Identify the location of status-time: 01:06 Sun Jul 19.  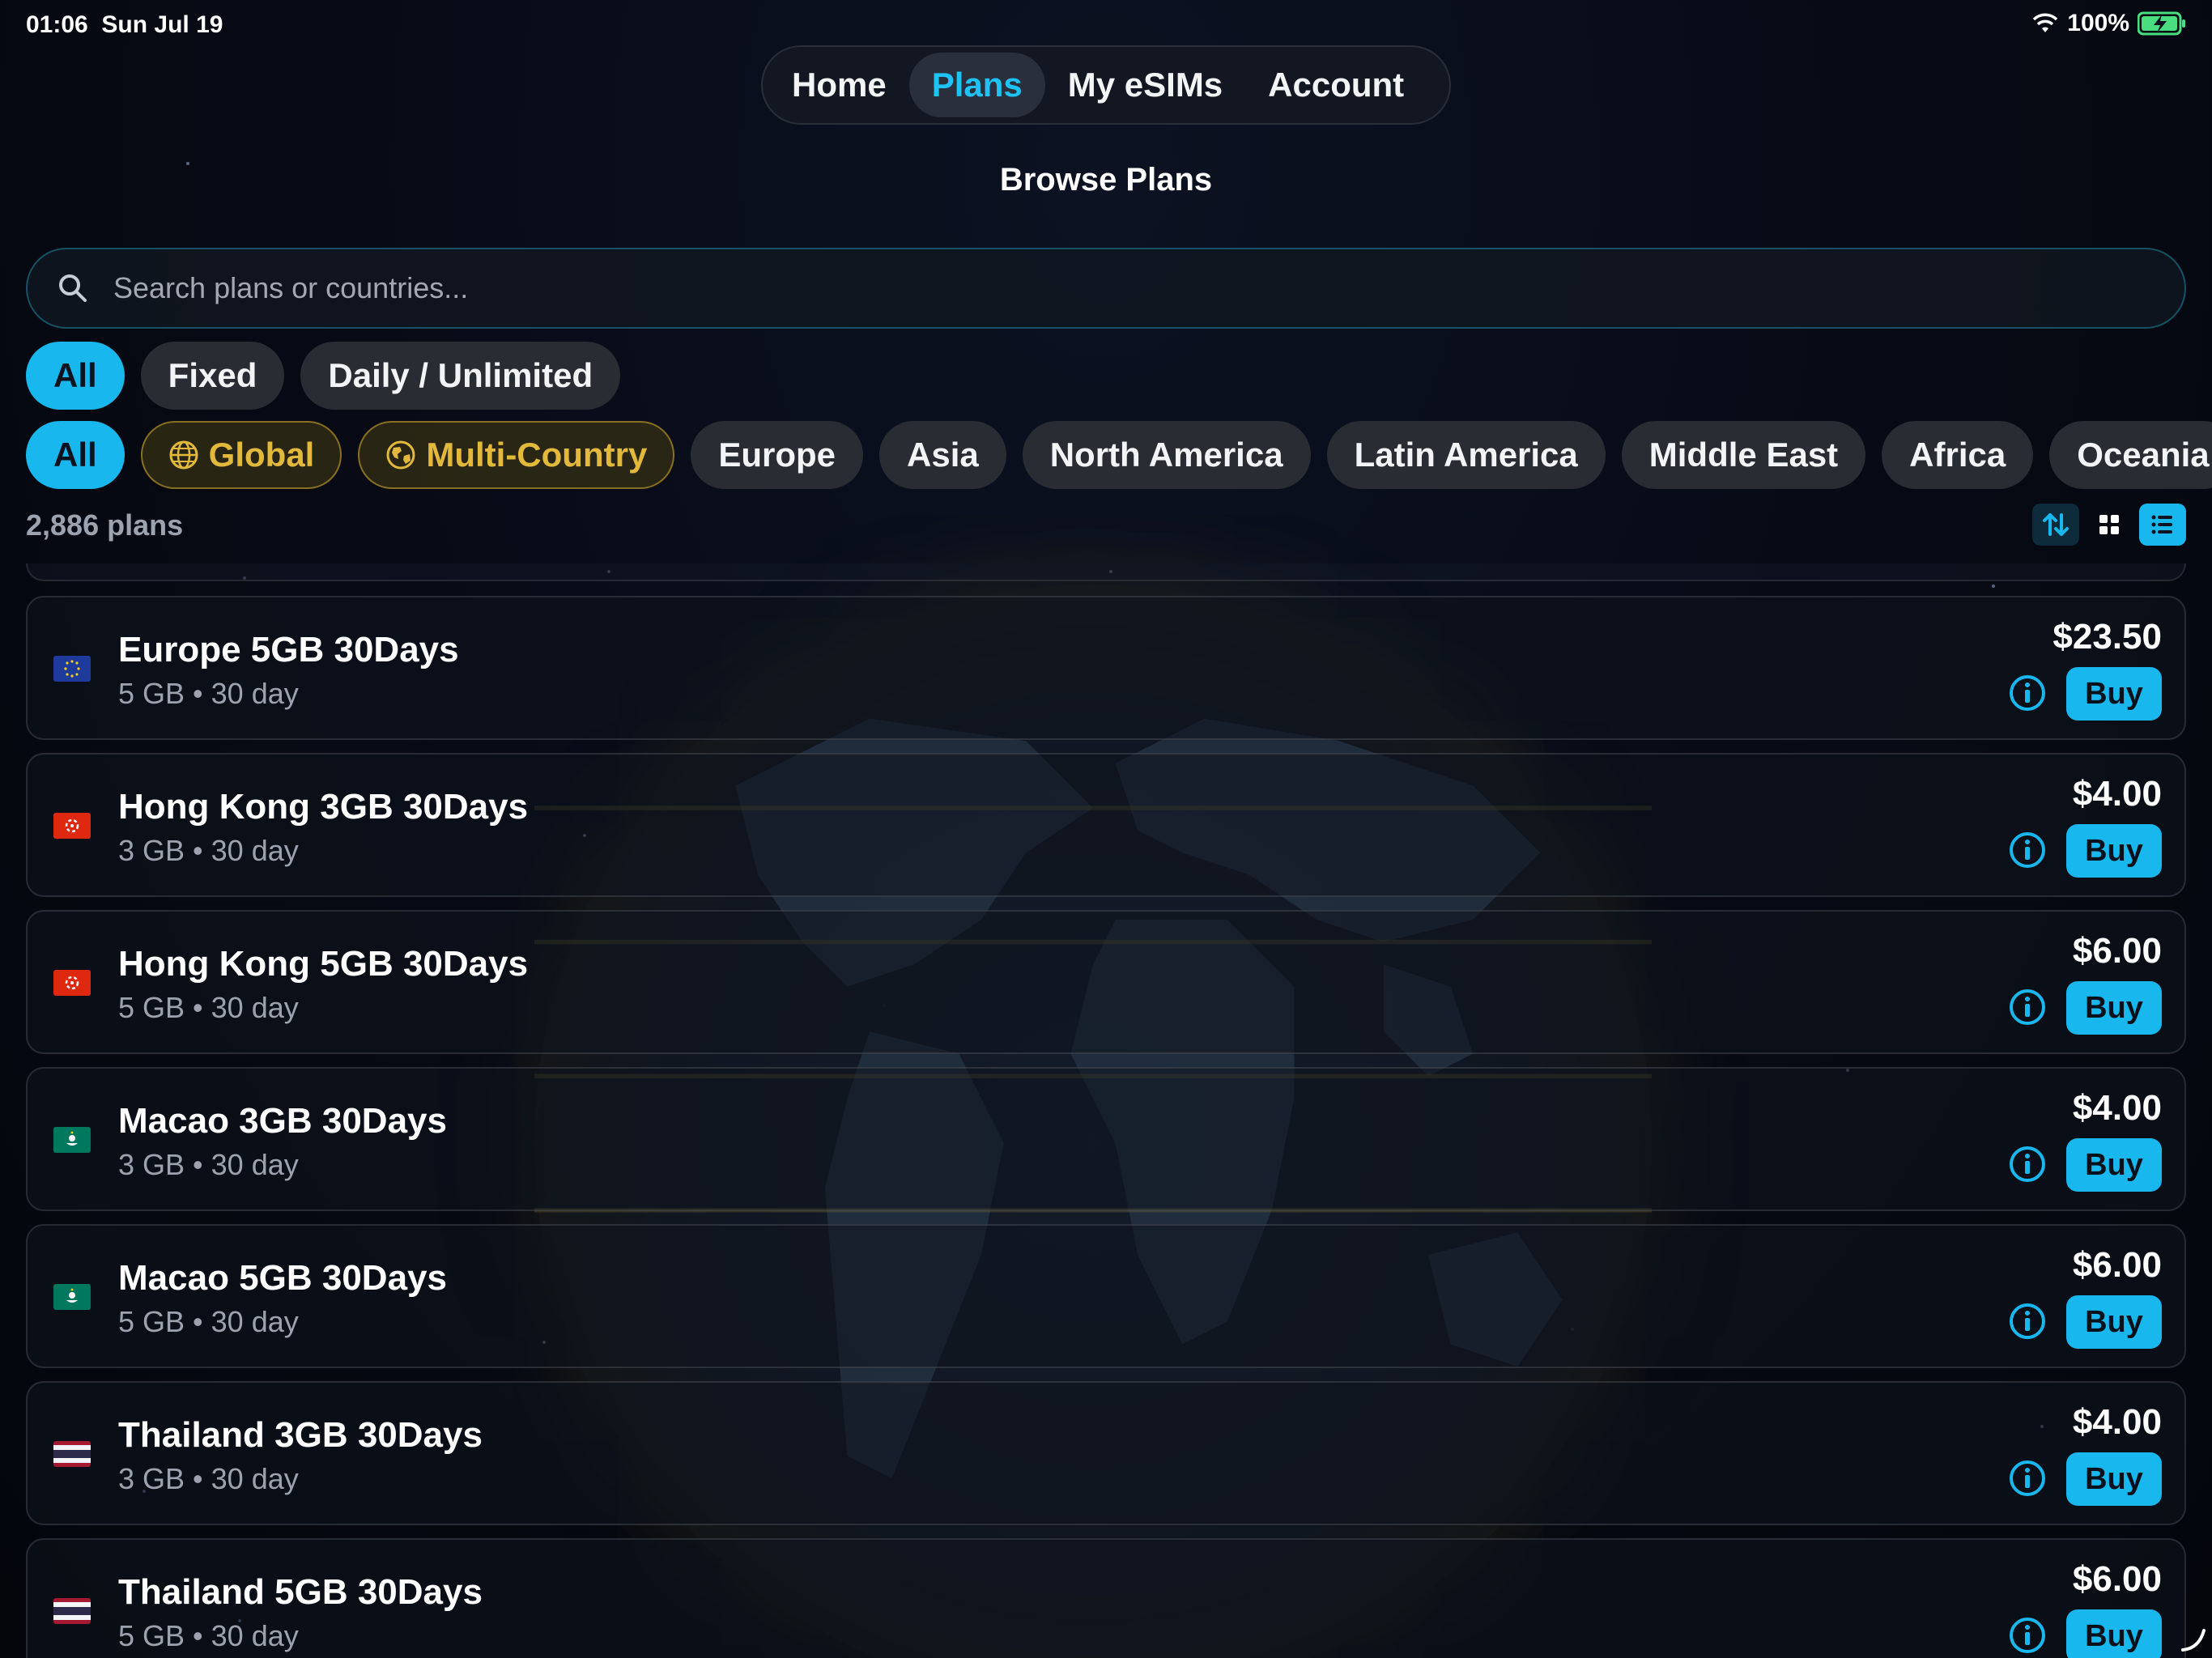
(124, 24).